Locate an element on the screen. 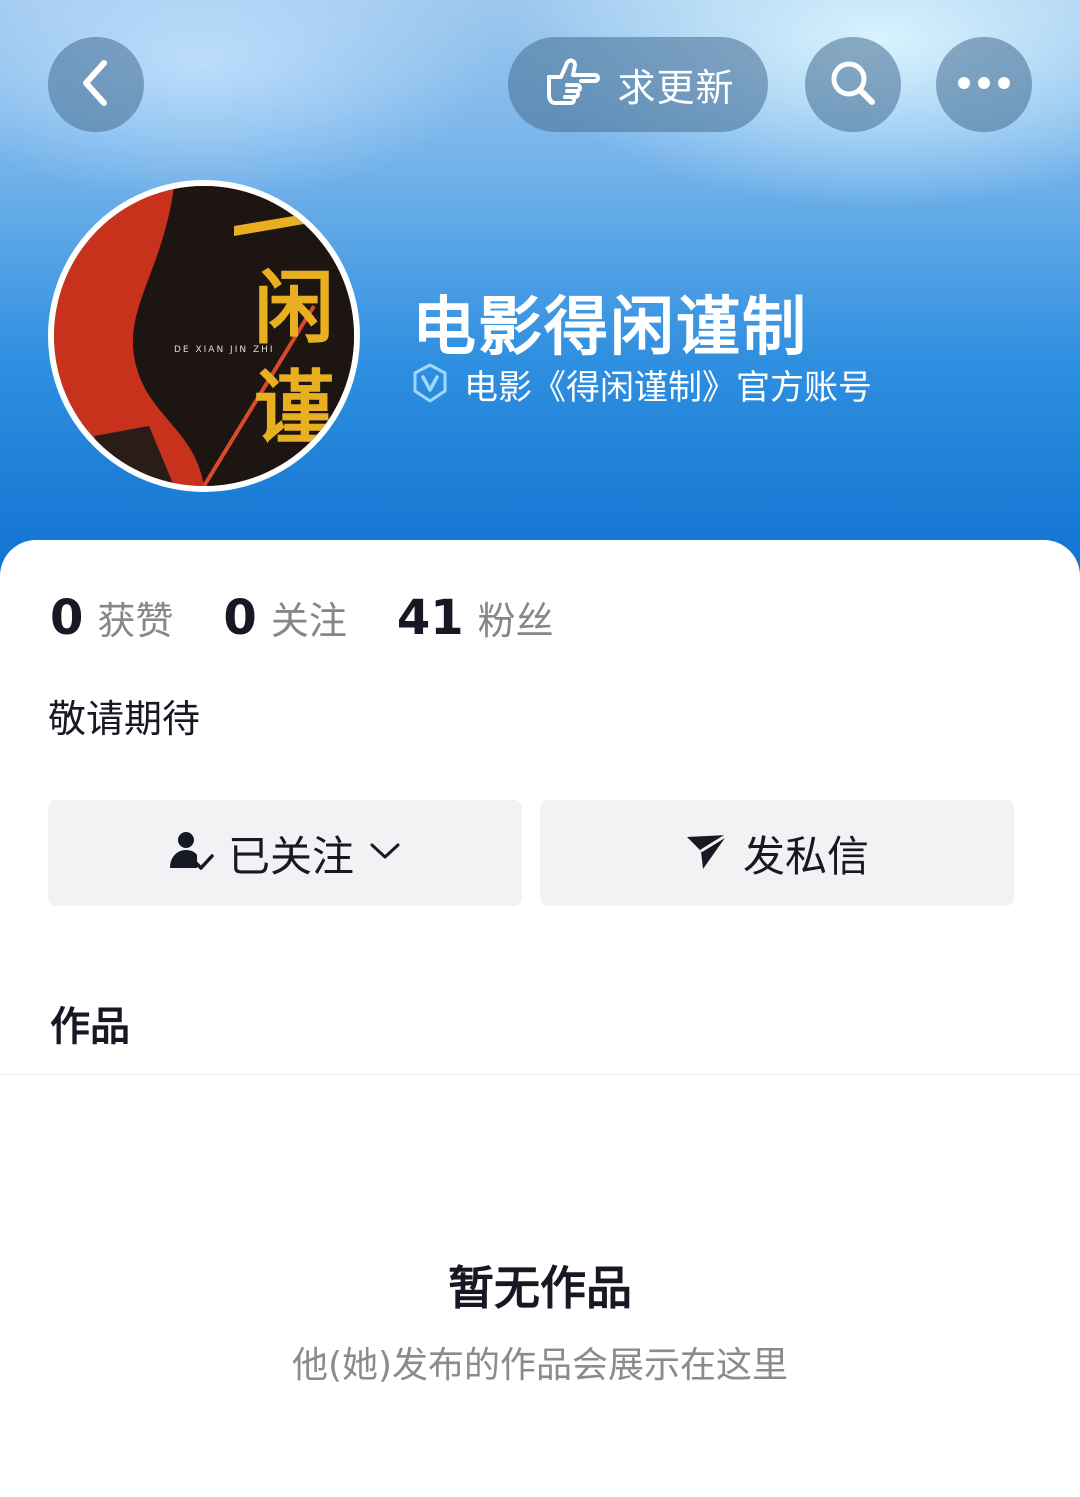 The height and width of the screenshot is (1497, 1080). search-button is located at coordinates (853, 84).